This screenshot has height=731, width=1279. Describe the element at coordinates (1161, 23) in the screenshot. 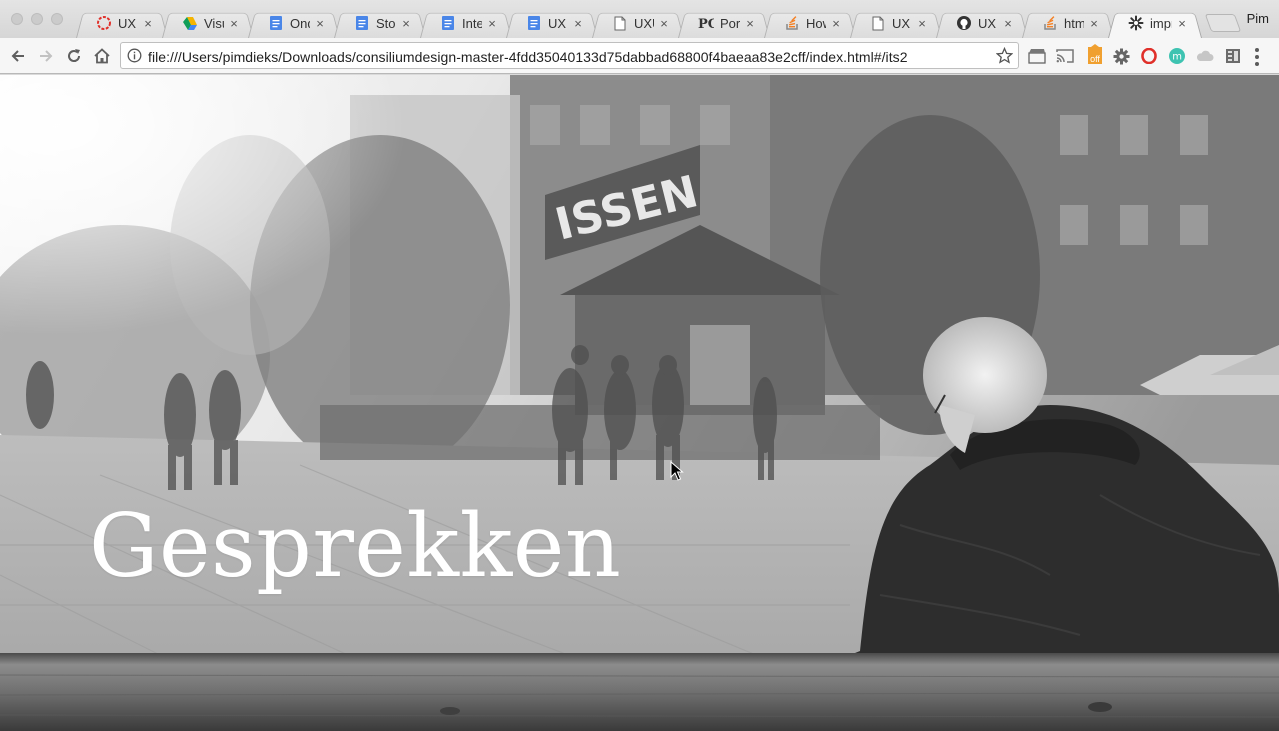

I see `tab-title: impre` at that location.